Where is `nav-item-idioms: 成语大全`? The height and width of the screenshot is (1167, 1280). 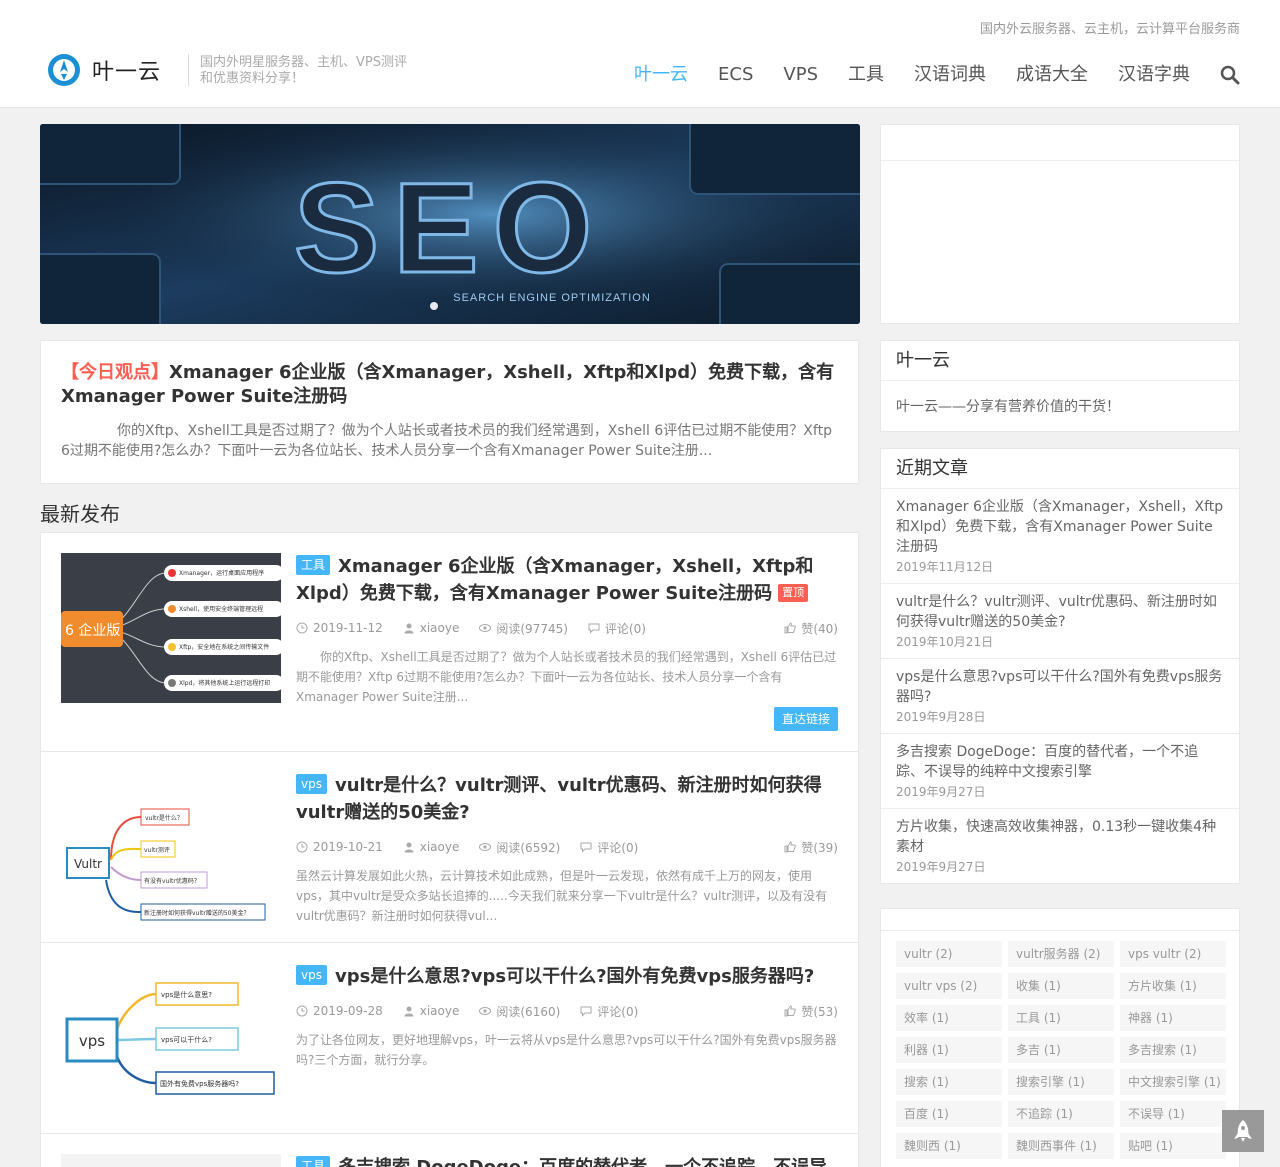 nav-item-idioms: 成语大全 is located at coordinates (1052, 75).